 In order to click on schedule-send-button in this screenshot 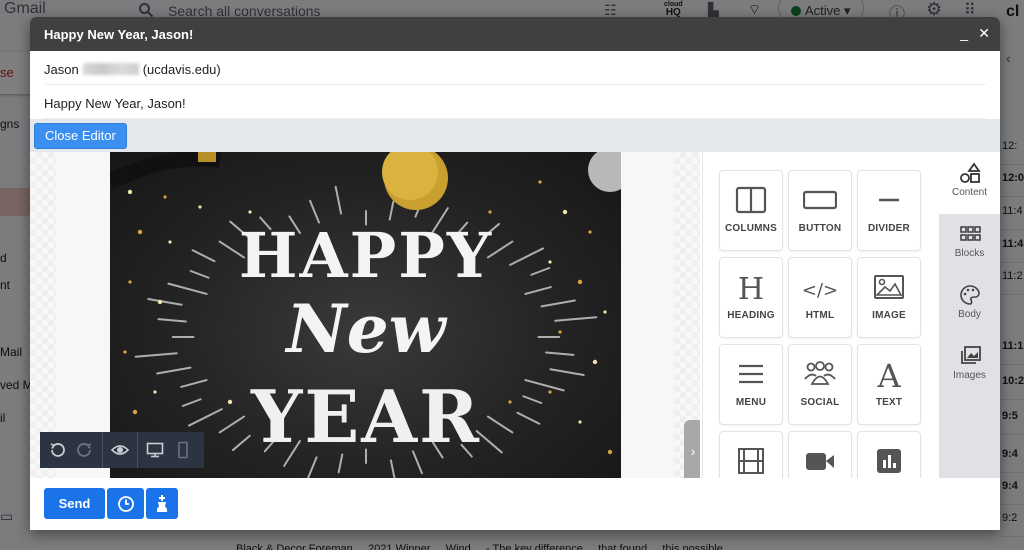, I will do `click(125, 503)`.